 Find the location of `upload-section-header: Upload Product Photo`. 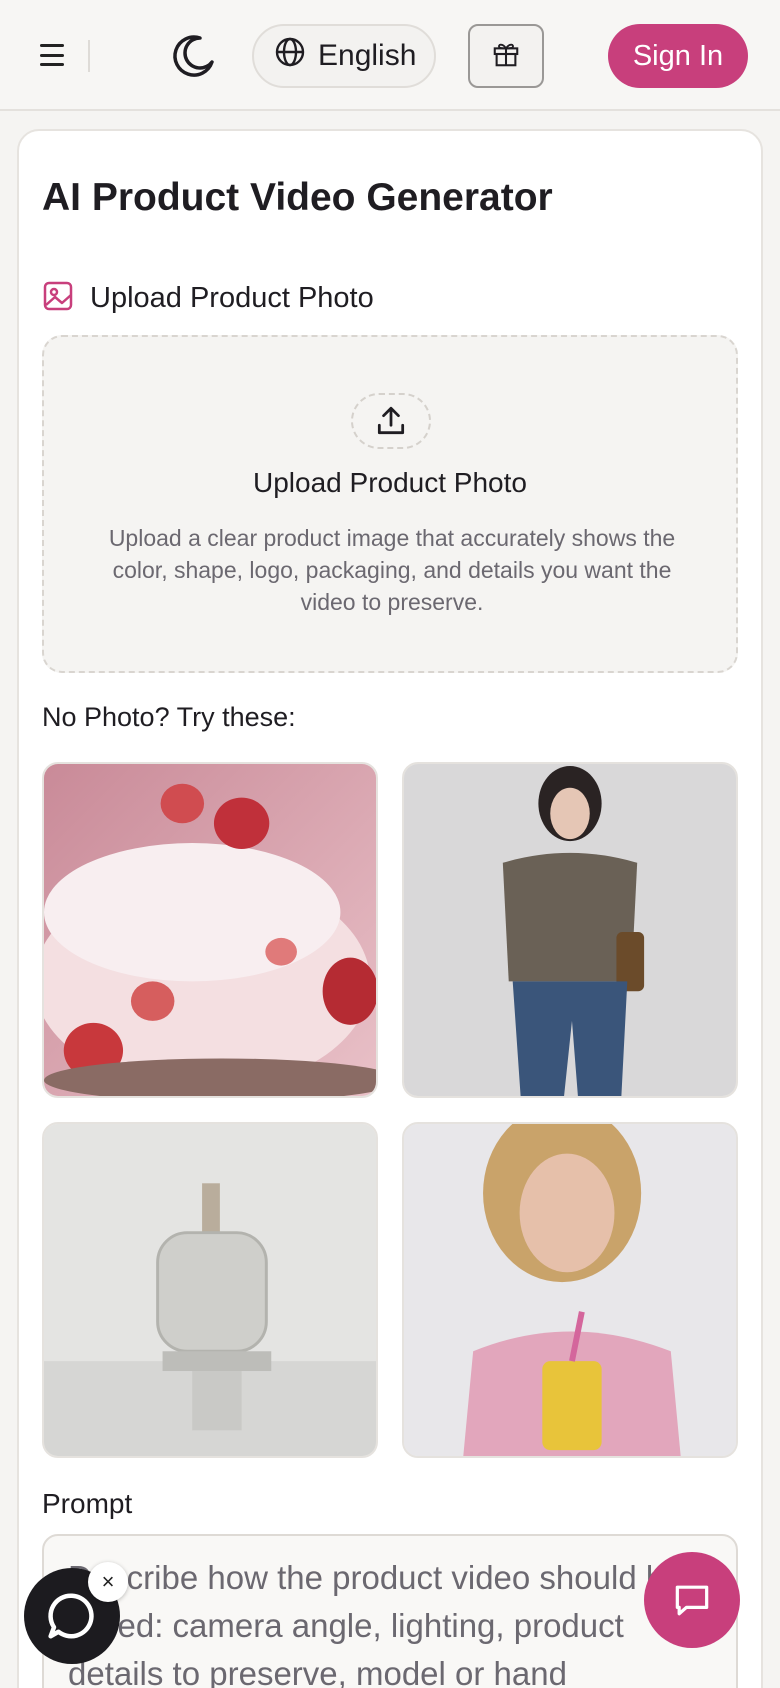

upload-section-header: Upload Product Photo is located at coordinates (208, 298).